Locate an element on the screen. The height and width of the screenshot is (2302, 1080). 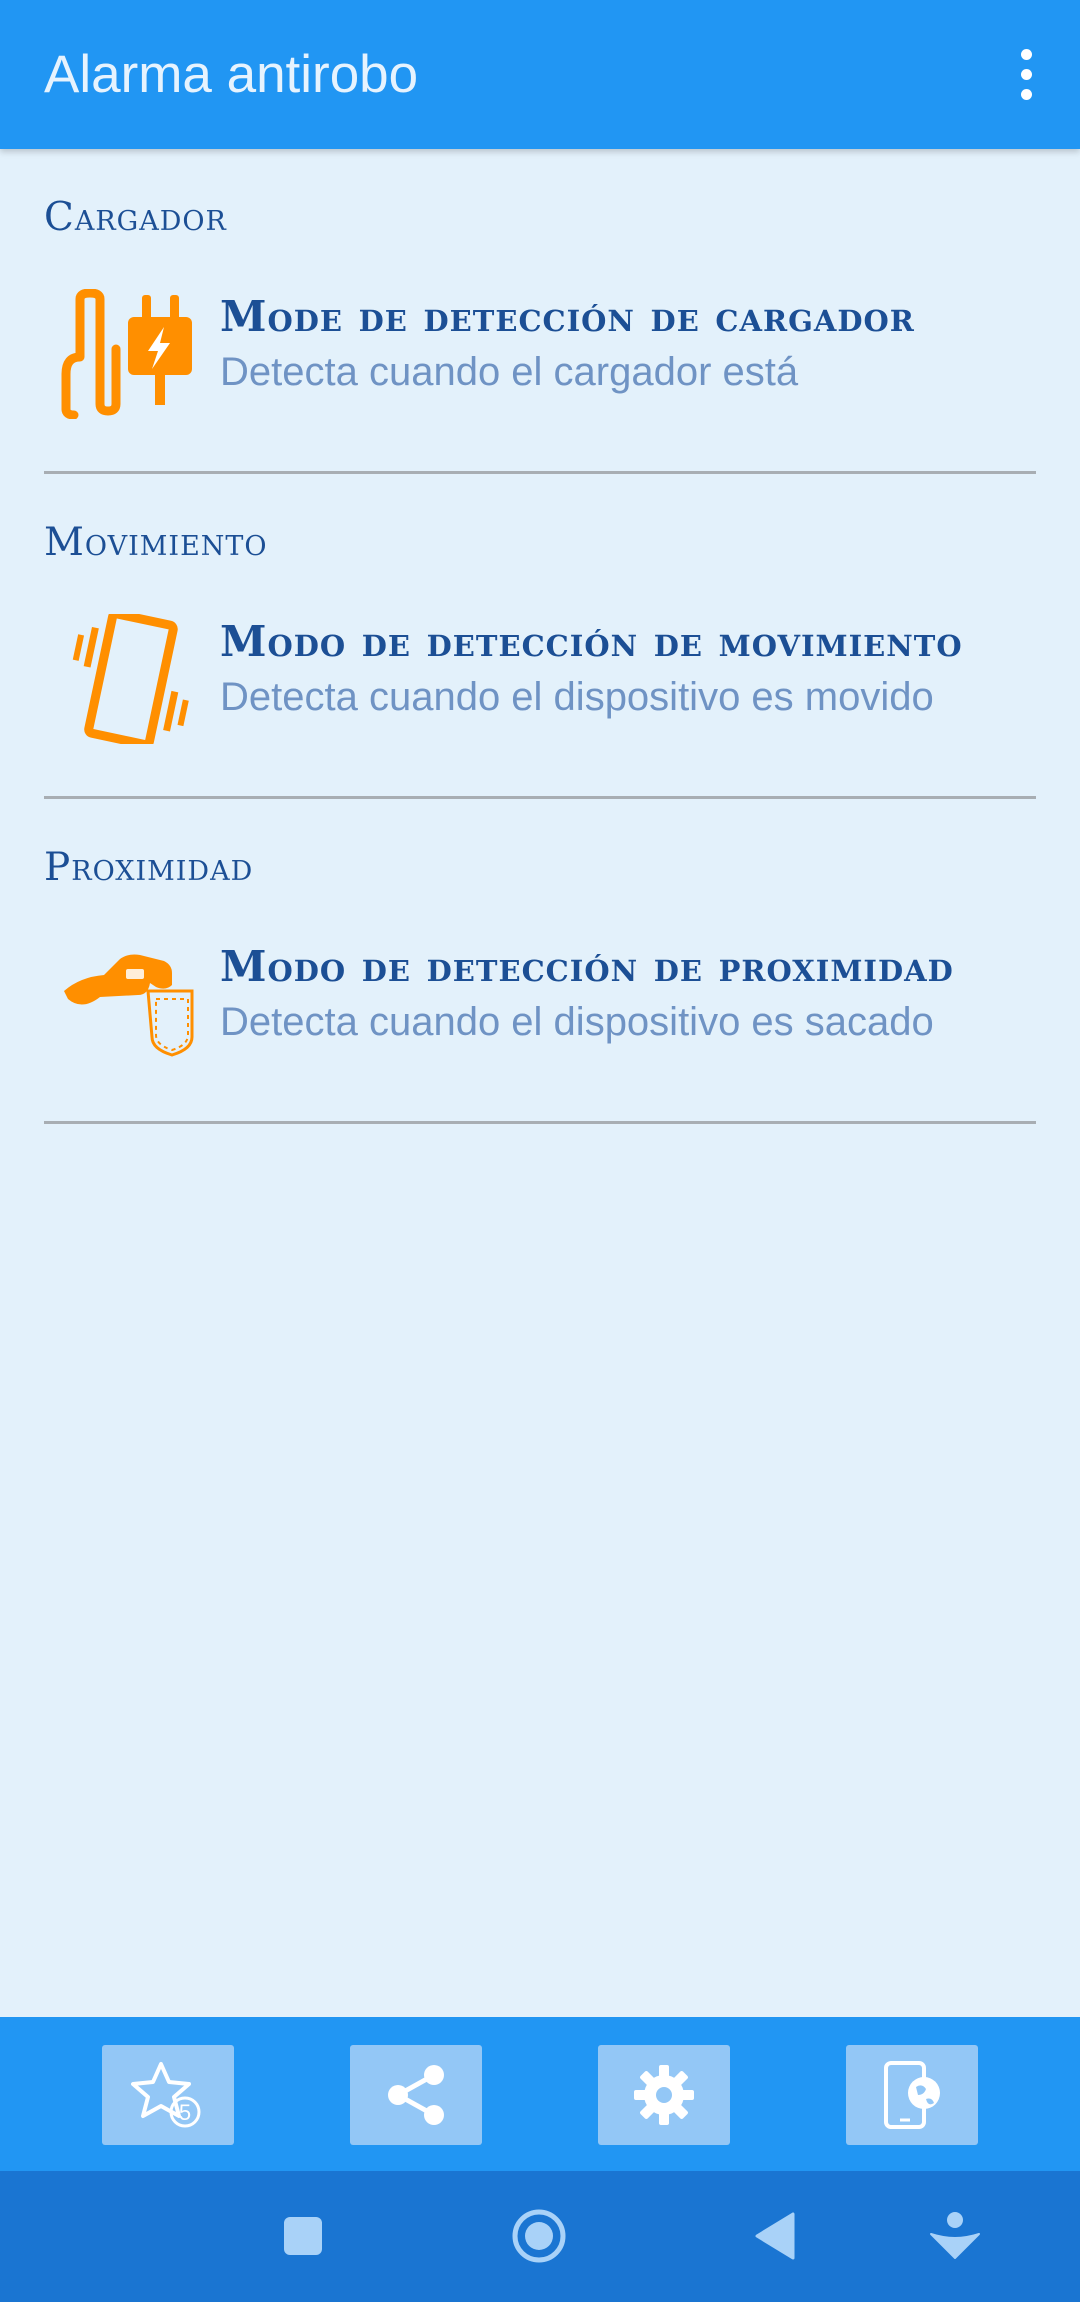
home-button is located at coordinates (539, 2236).